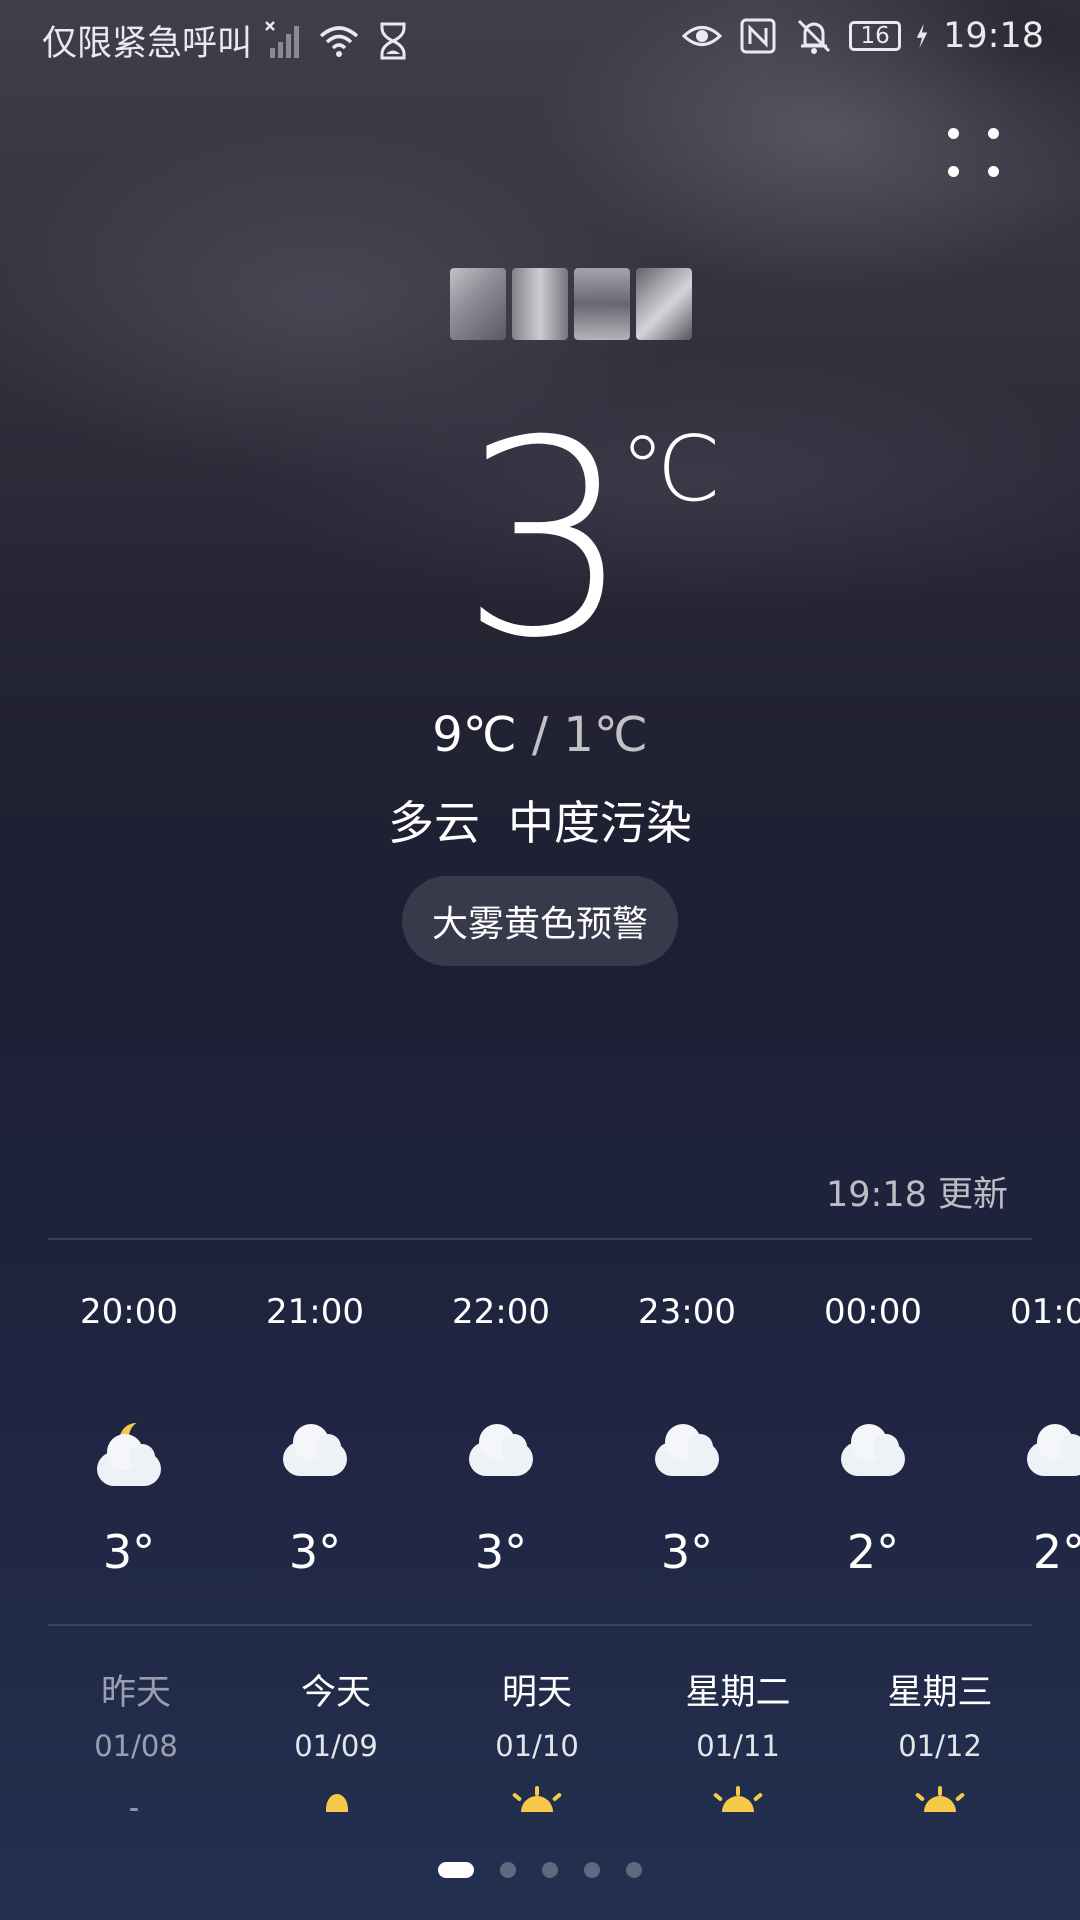 The width and height of the screenshot is (1080, 1920). Describe the element at coordinates (814, 36) in the screenshot. I see `bell-off-icon` at that location.